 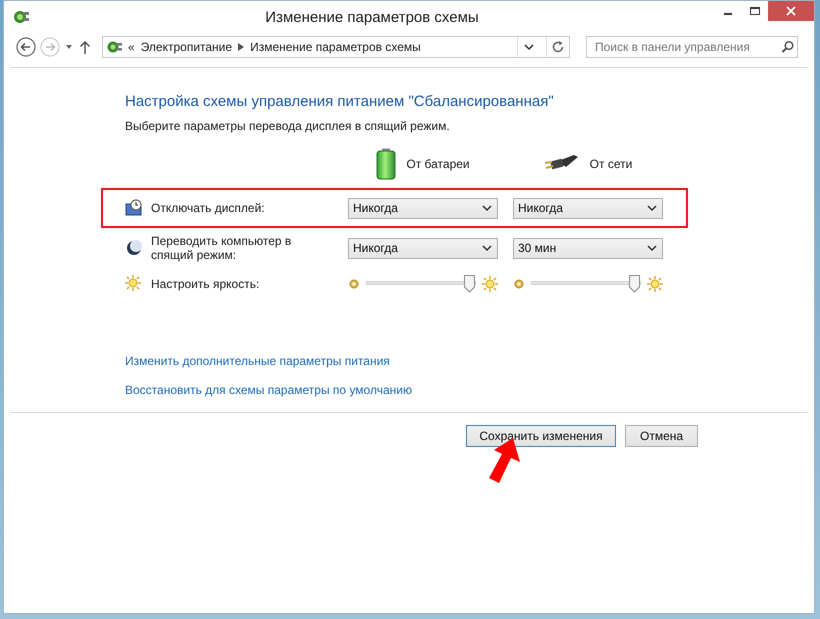 What do you see at coordinates (131, 47) in the screenshot?
I see `breadcrumb-overflow: «` at bounding box center [131, 47].